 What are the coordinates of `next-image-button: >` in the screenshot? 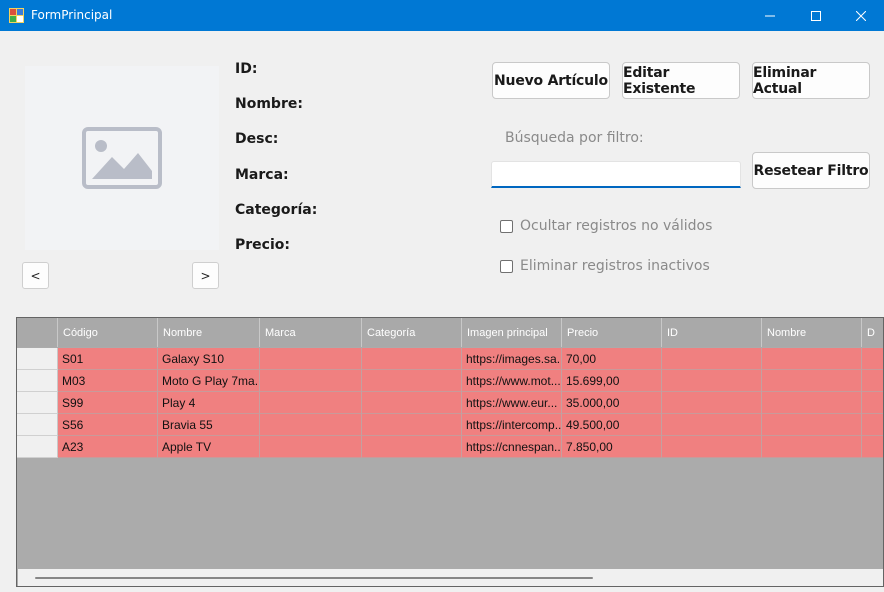 It's located at (205, 275).